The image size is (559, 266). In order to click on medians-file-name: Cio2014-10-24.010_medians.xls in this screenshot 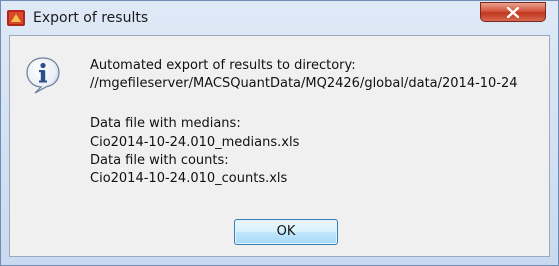, I will do `click(195, 142)`.